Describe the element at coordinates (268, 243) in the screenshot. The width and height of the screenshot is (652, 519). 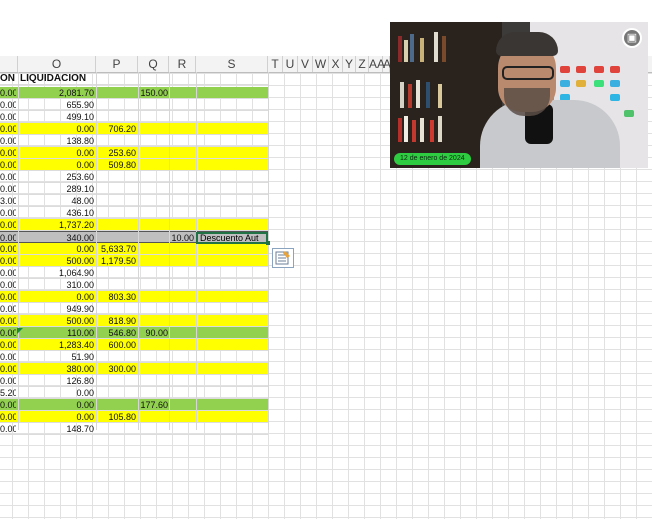
I see `fill-handle` at that location.